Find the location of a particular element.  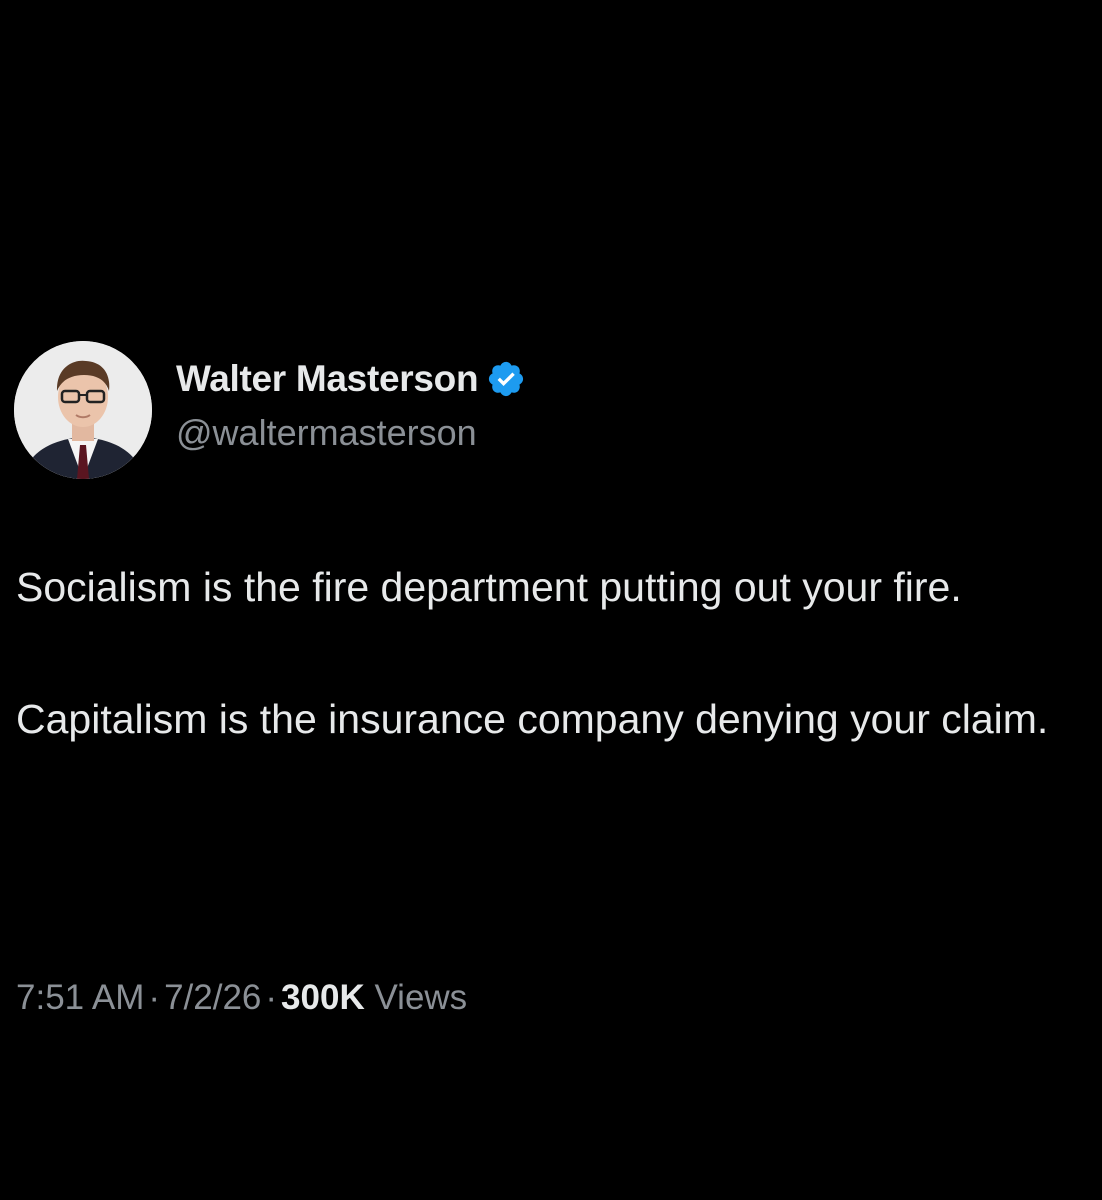

avatar is located at coordinates (83, 410).